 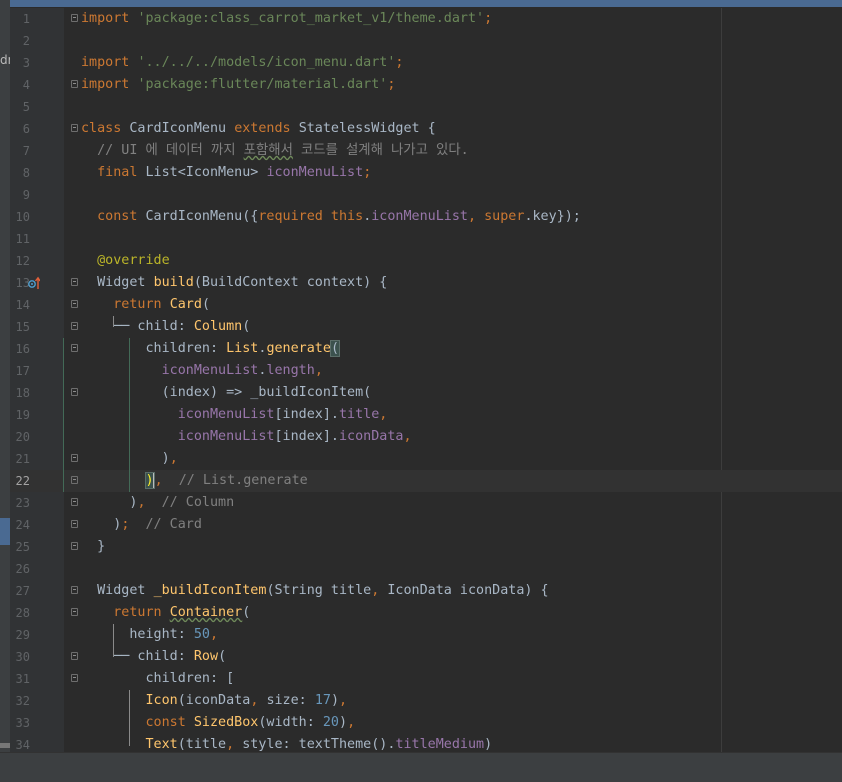 I want to click on line-number: 17, so click(x=20, y=371).